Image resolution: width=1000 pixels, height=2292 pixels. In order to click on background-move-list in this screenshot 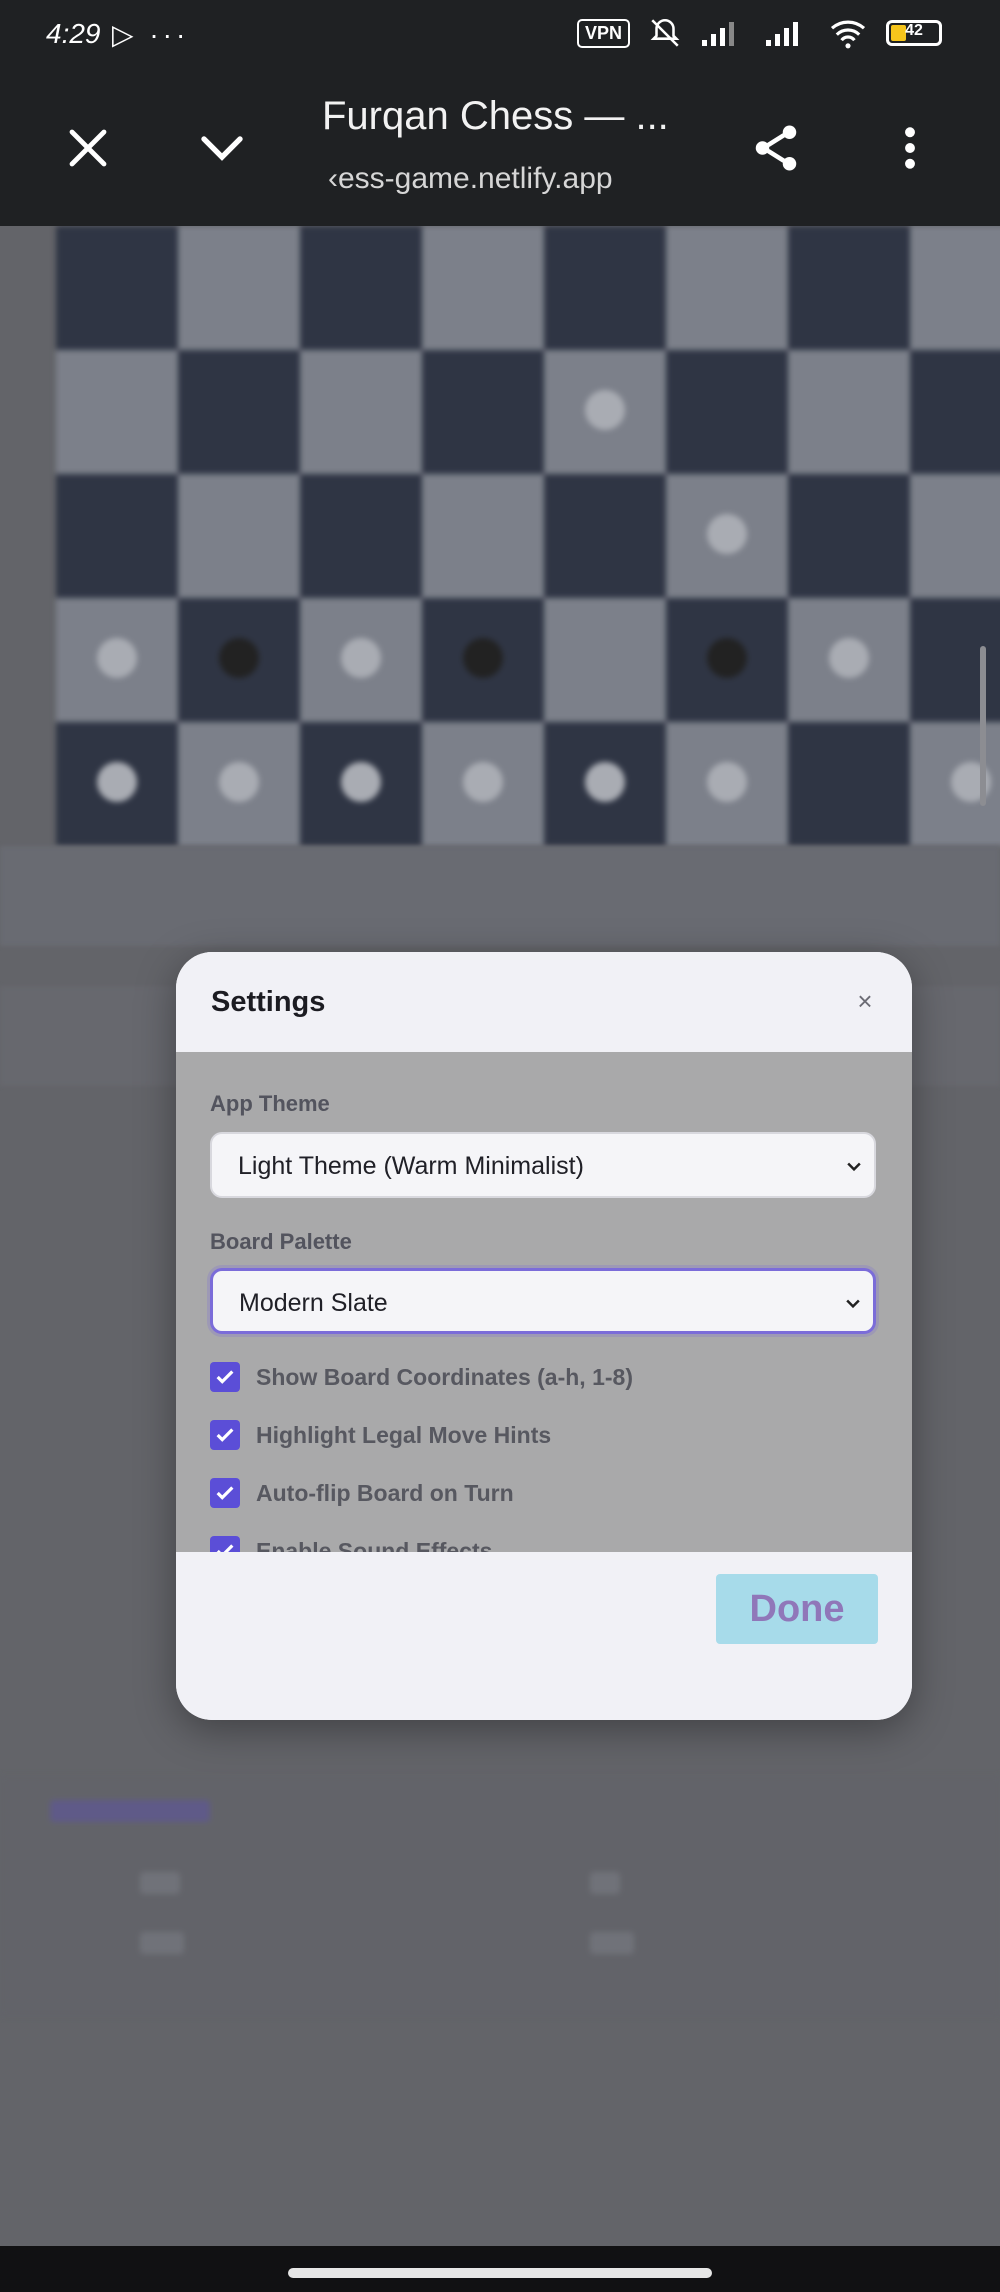, I will do `click(500, 1896)`.